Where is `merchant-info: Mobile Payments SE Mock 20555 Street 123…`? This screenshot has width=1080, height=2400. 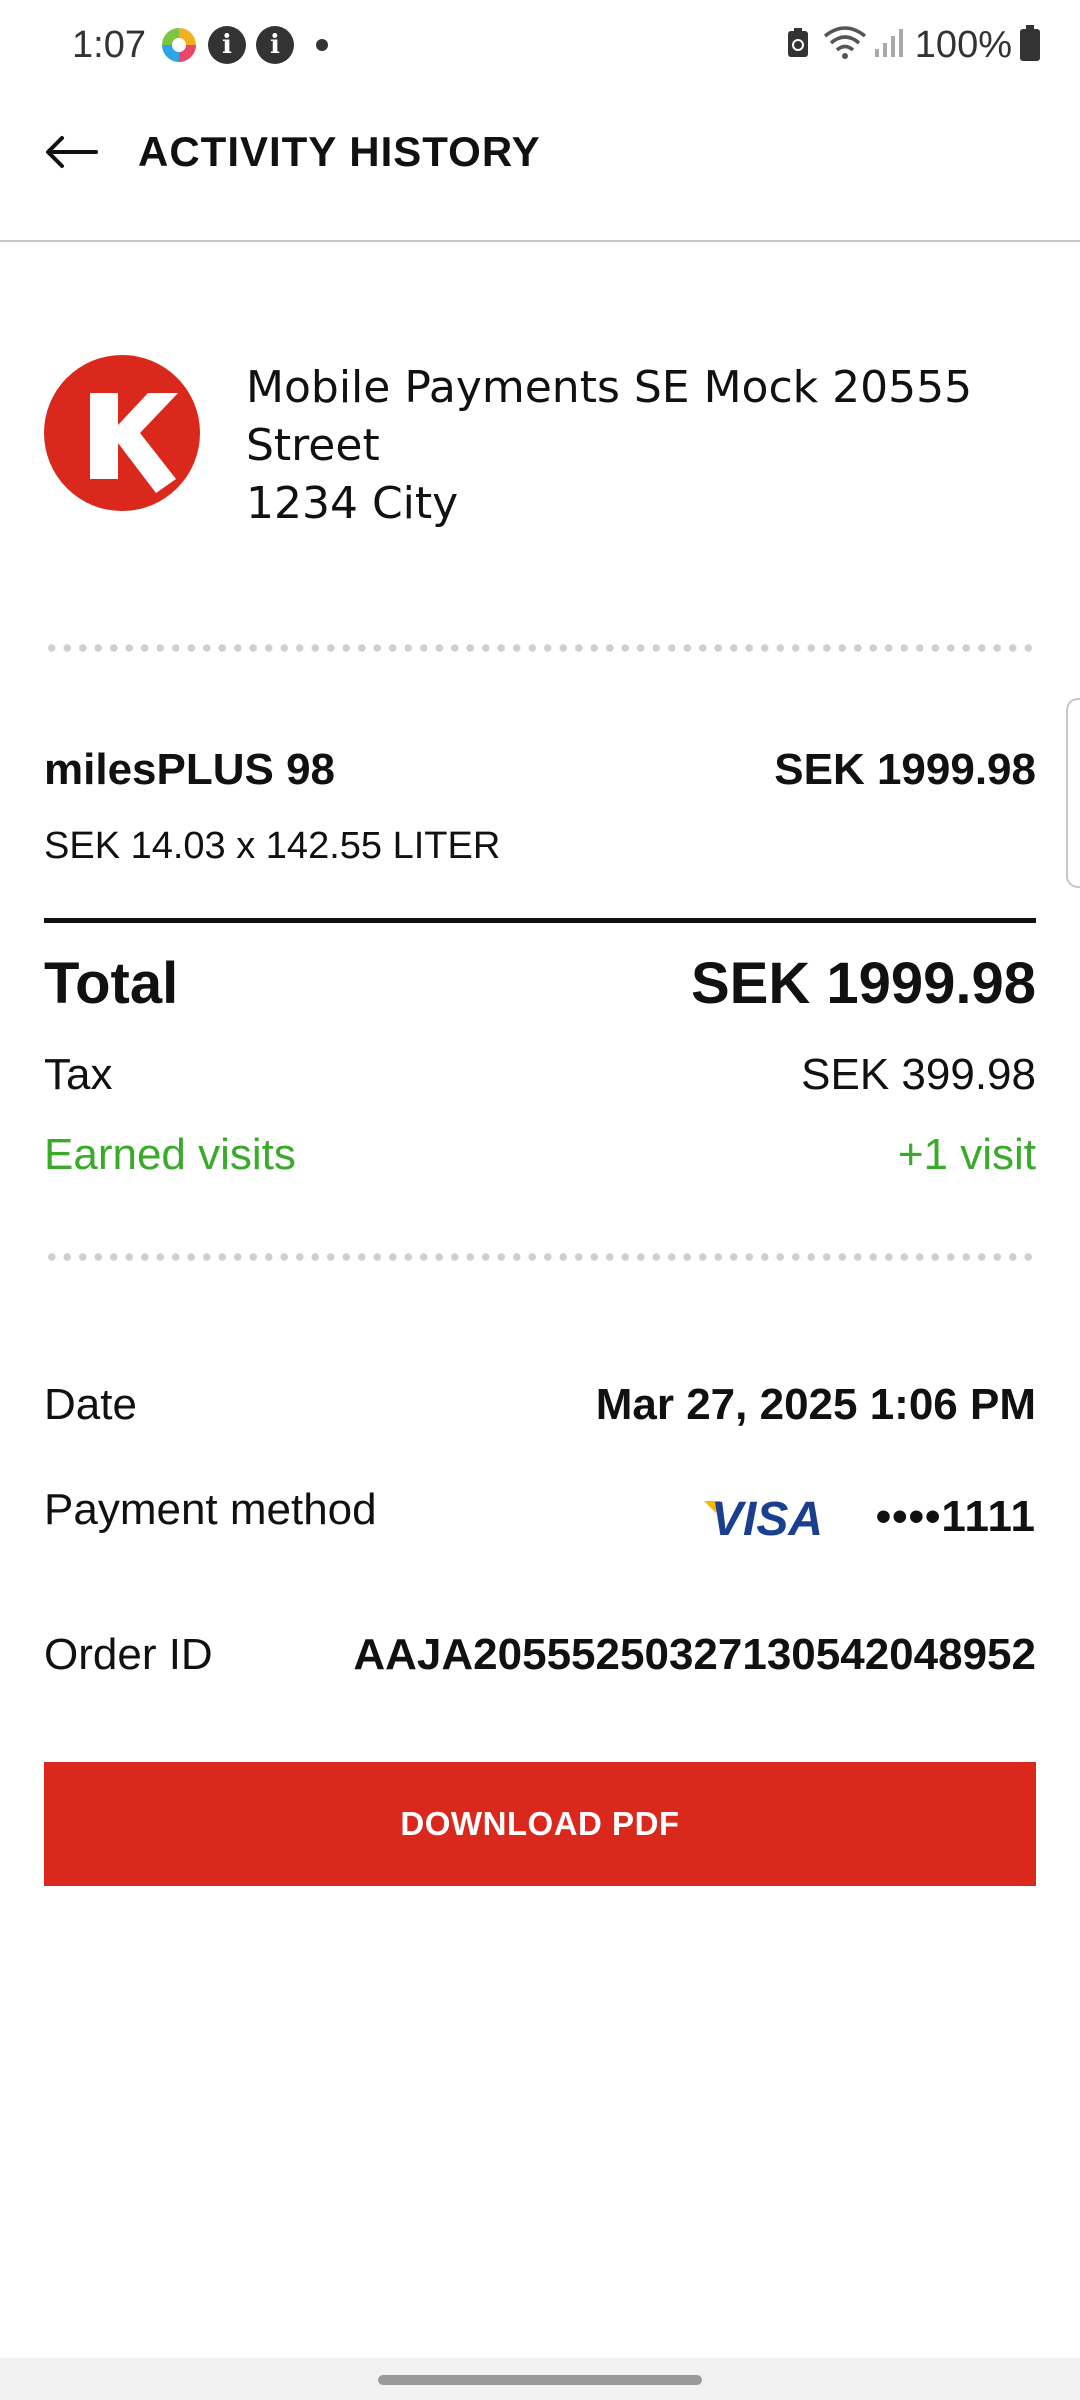
merchant-info: Mobile Payments SE Mock 20555 Street 123… is located at coordinates (540, 444).